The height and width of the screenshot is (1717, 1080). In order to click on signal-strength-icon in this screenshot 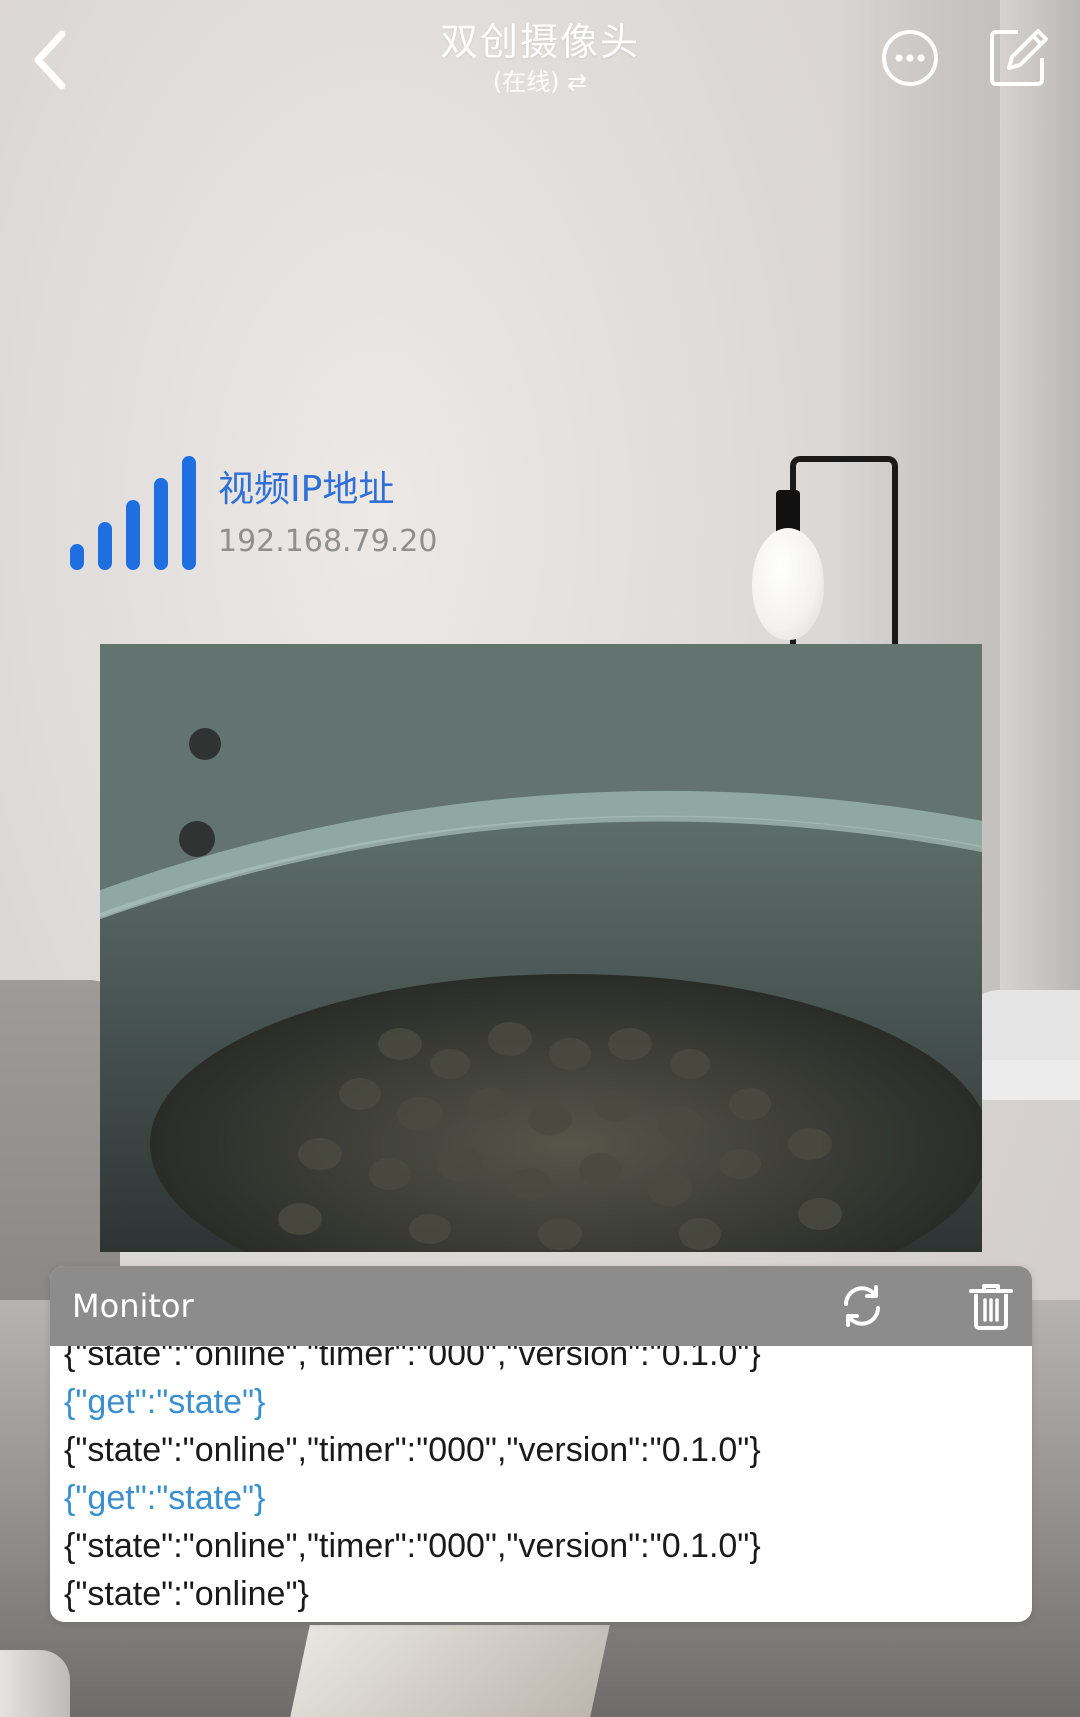, I will do `click(133, 513)`.